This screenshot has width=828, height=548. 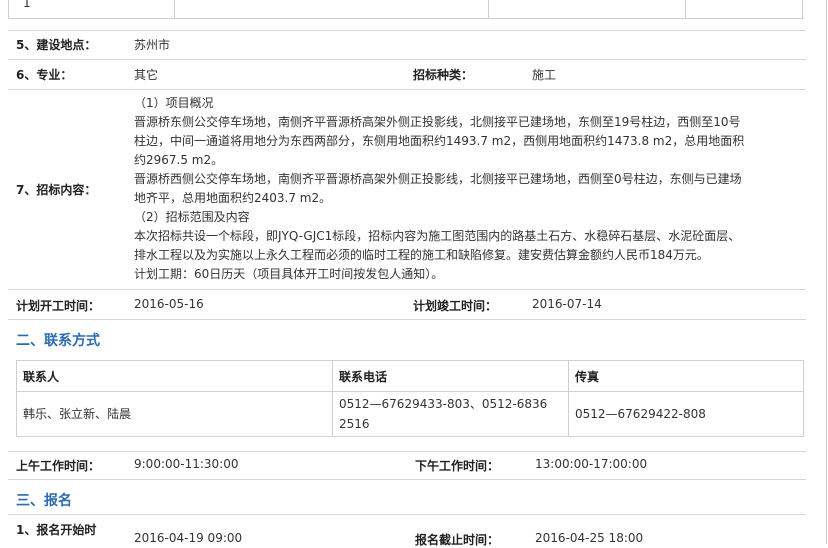 What do you see at coordinates (179, 160) in the screenshot?
I see `content-line: 约2967.5 m2。` at bounding box center [179, 160].